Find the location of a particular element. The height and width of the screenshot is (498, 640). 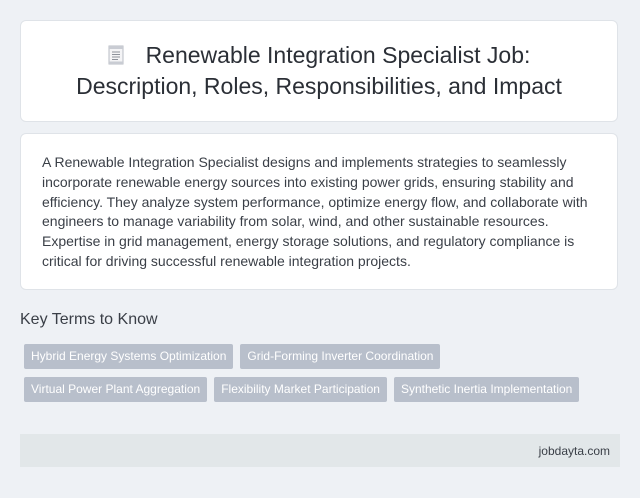

key-term-tag: Grid-Forming Inverter Coordination is located at coordinates (340, 356).